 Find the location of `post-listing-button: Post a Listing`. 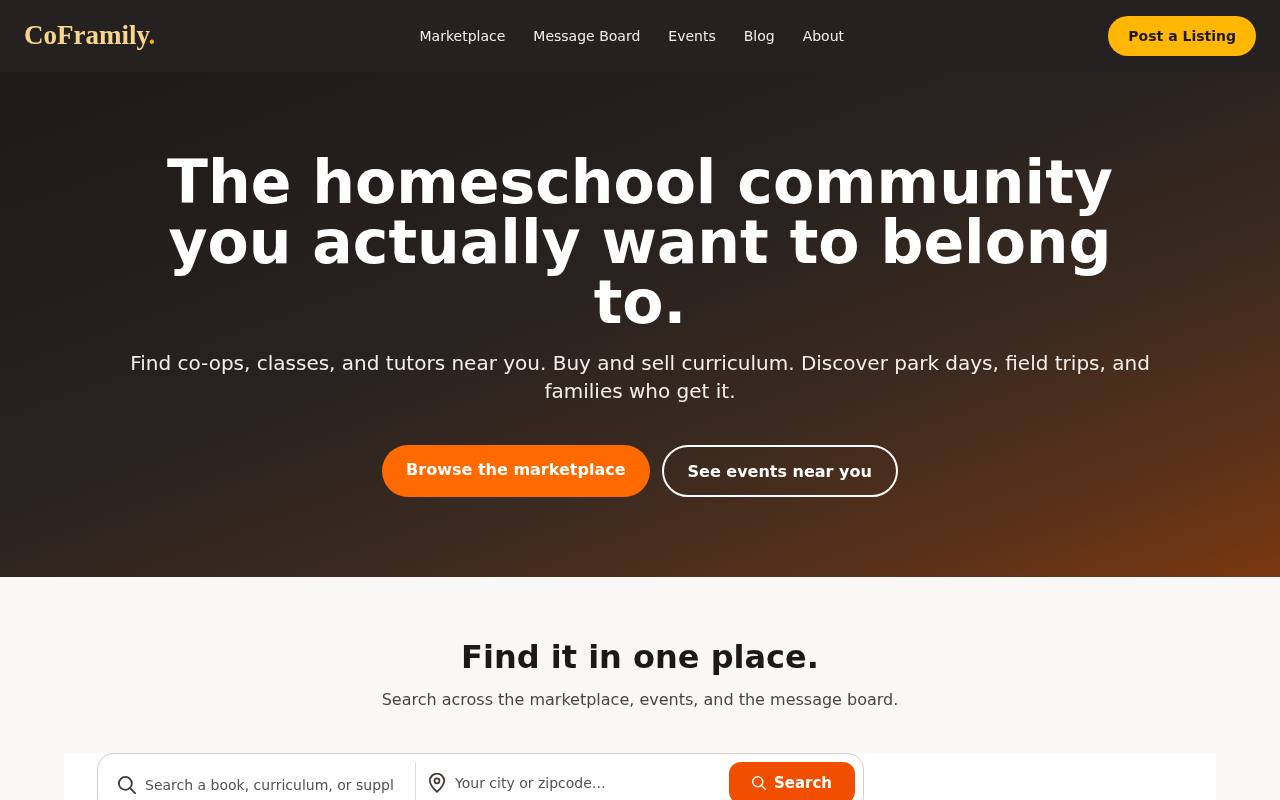

post-listing-button: Post a Listing is located at coordinates (1182, 36).